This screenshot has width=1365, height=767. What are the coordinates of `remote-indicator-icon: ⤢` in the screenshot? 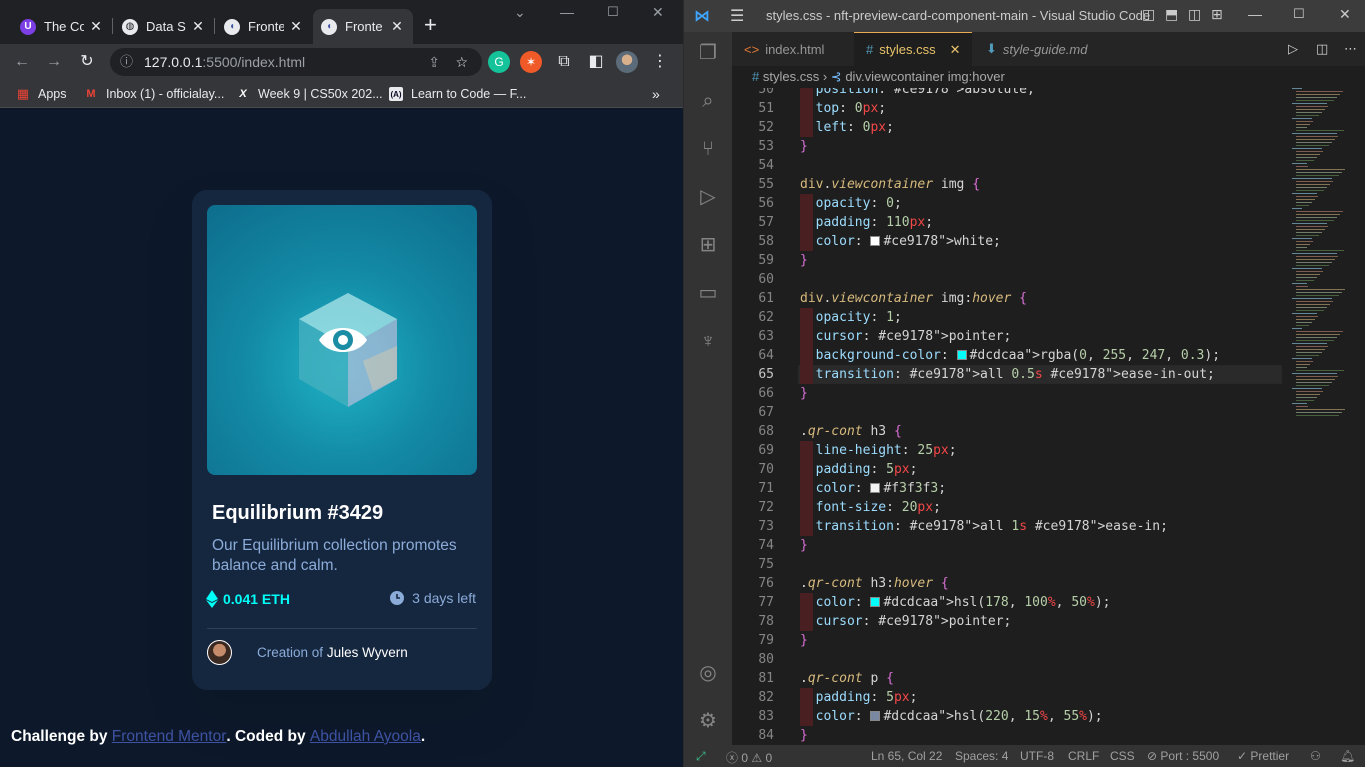 It's located at (701, 756).